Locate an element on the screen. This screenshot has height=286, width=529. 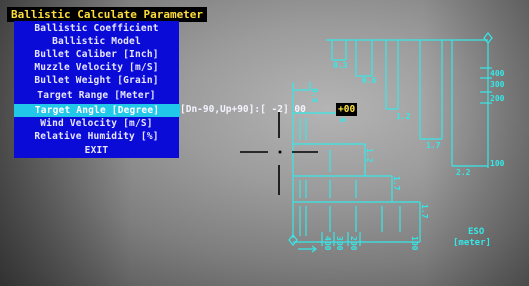
upper-value-label: 0.3 is located at coordinates (340, 65).